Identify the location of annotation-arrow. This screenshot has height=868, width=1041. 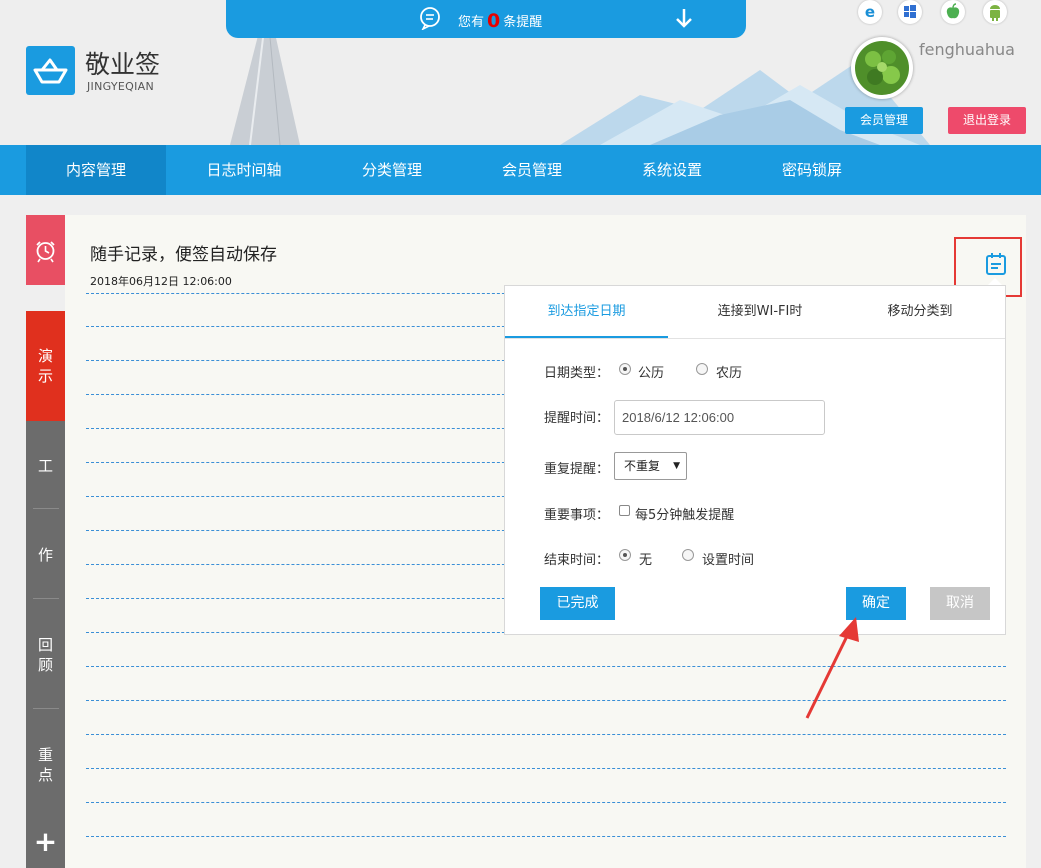
(832, 668).